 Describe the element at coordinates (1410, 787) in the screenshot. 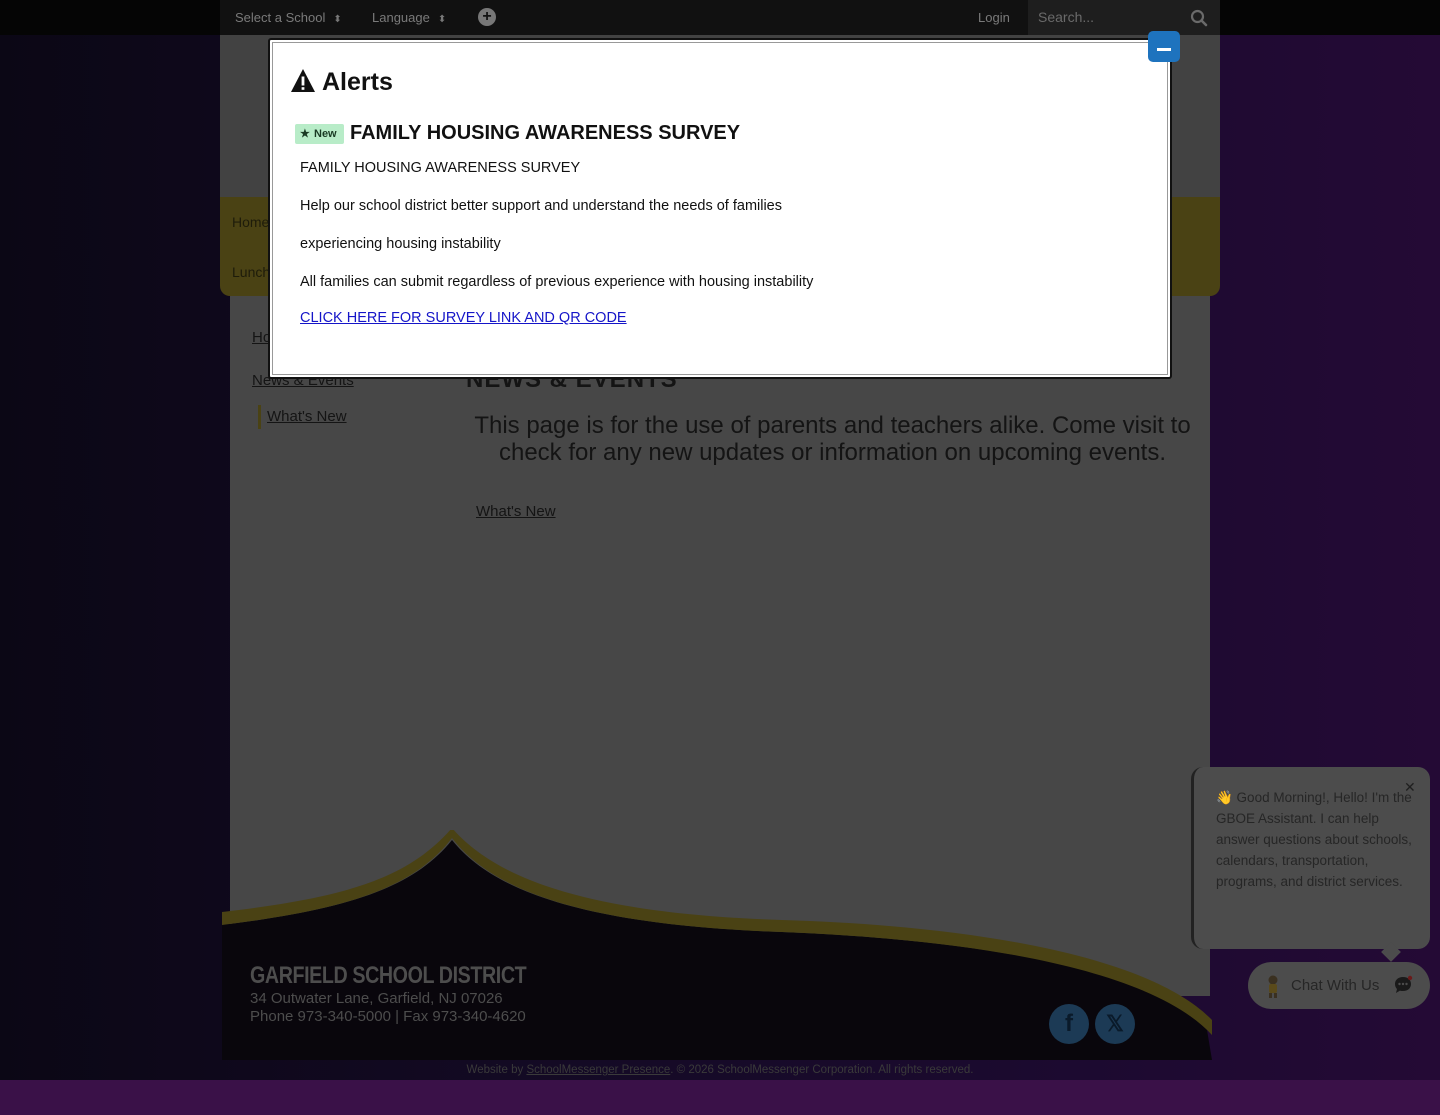

I see `close-icon: ✕` at that location.